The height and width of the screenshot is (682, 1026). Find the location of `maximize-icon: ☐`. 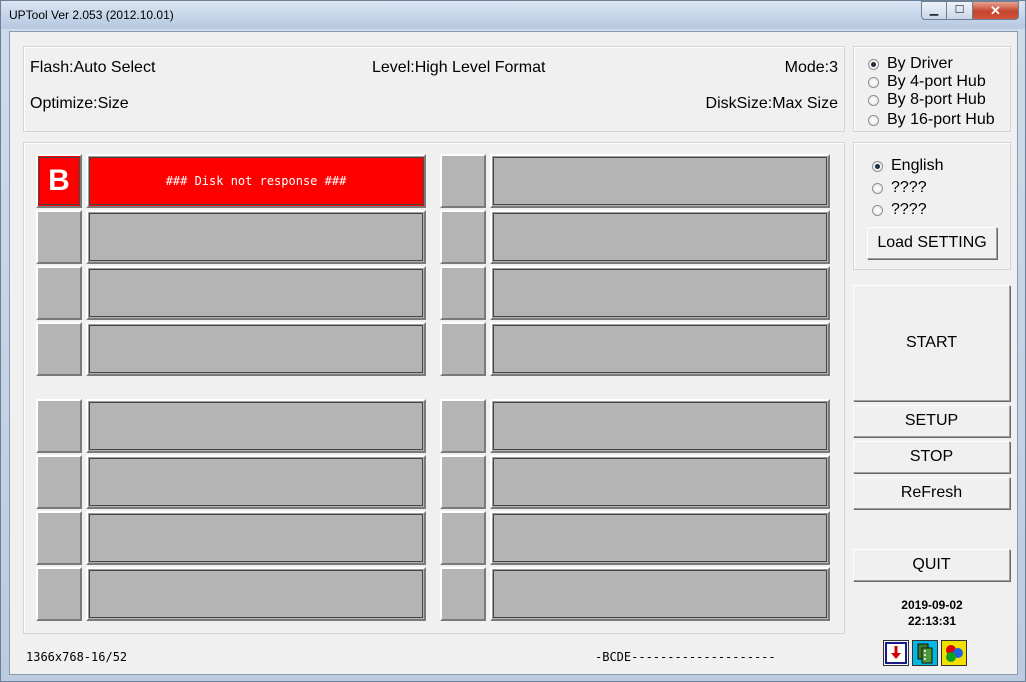

maximize-icon: ☐ is located at coordinates (959, 10).